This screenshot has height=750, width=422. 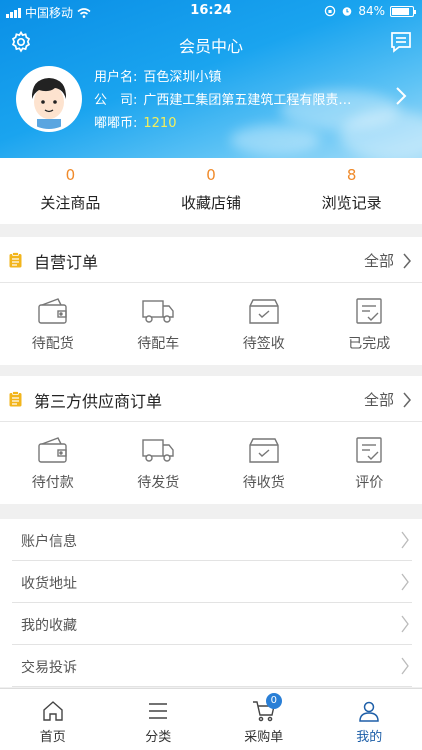 What do you see at coordinates (49, 542) in the screenshot?
I see `menu-item-label: 账户信息` at bounding box center [49, 542].